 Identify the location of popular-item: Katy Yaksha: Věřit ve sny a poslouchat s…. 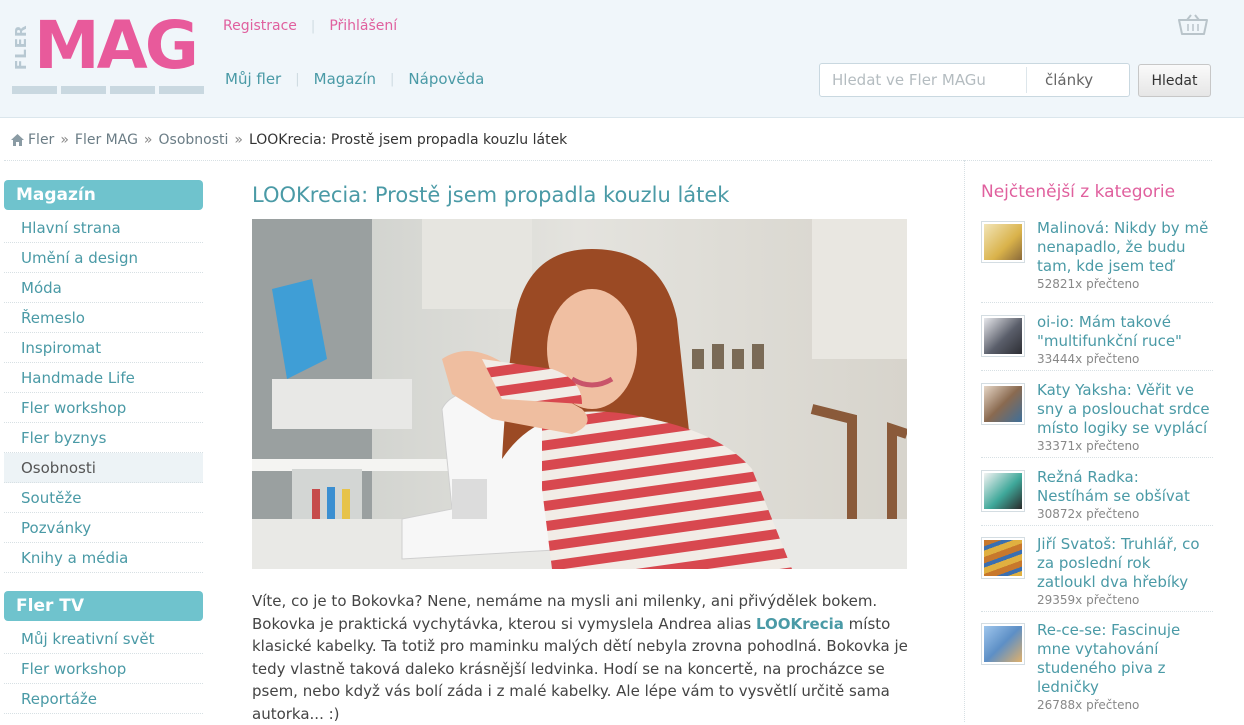
(1097, 419).